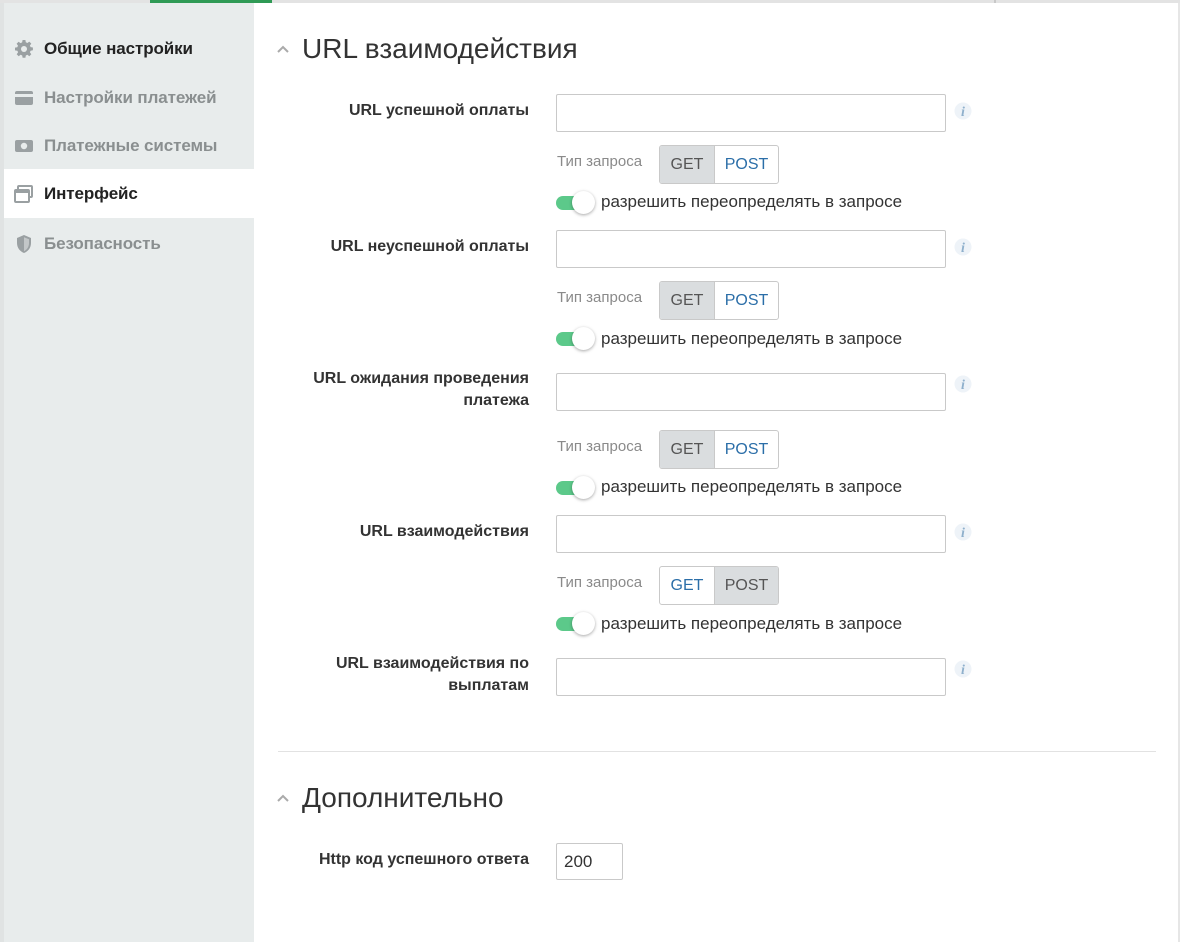 The height and width of the screenshot is (942, 1180). I want to click on card-icon, so click(24, 98).